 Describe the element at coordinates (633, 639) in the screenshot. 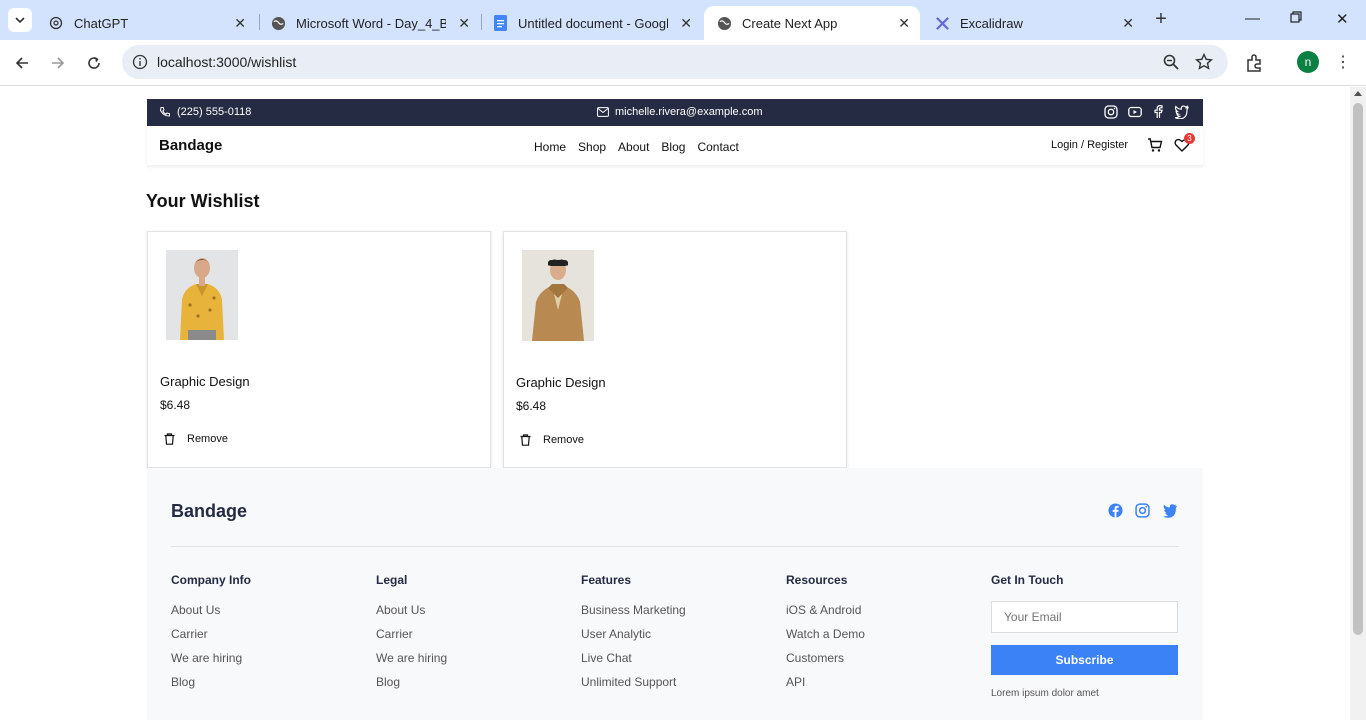

I see `footer-link: User Analytic` at that location.